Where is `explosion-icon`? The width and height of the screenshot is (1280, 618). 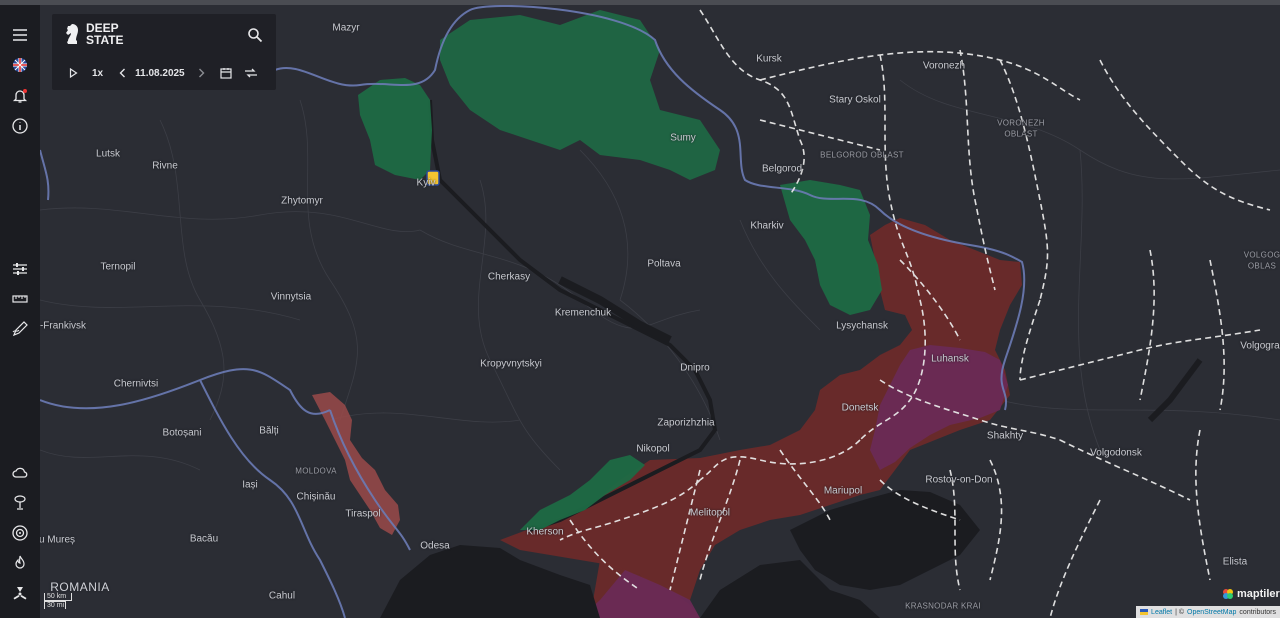
explosion-icon is located at coordinates (20, 503).